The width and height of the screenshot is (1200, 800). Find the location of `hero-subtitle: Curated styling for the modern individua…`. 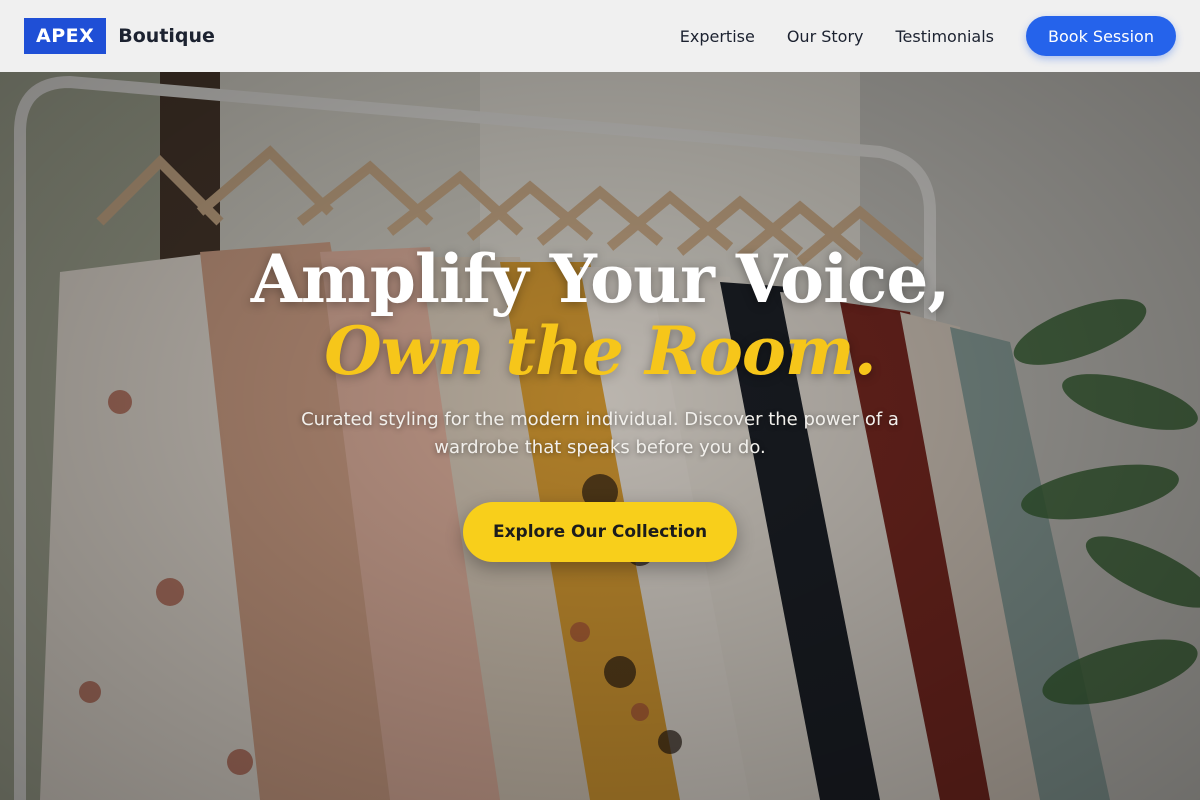

hero-subtitle: Curated styling for the modern individua… is located at coordinates (600, 433).